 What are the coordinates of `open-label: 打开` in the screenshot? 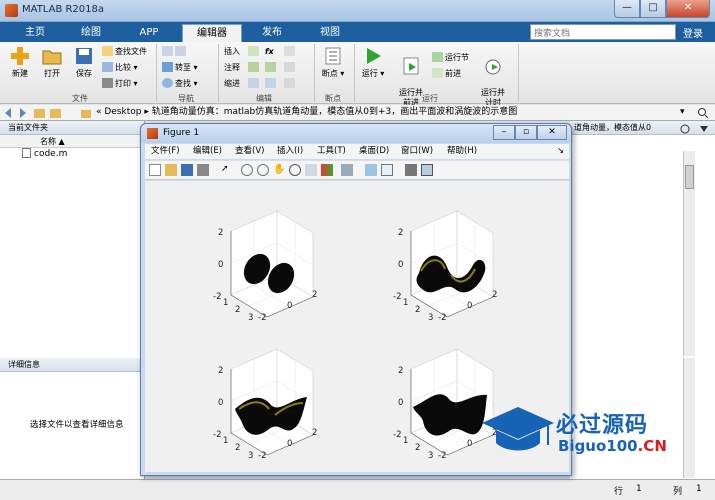 It's located at (52, 73).